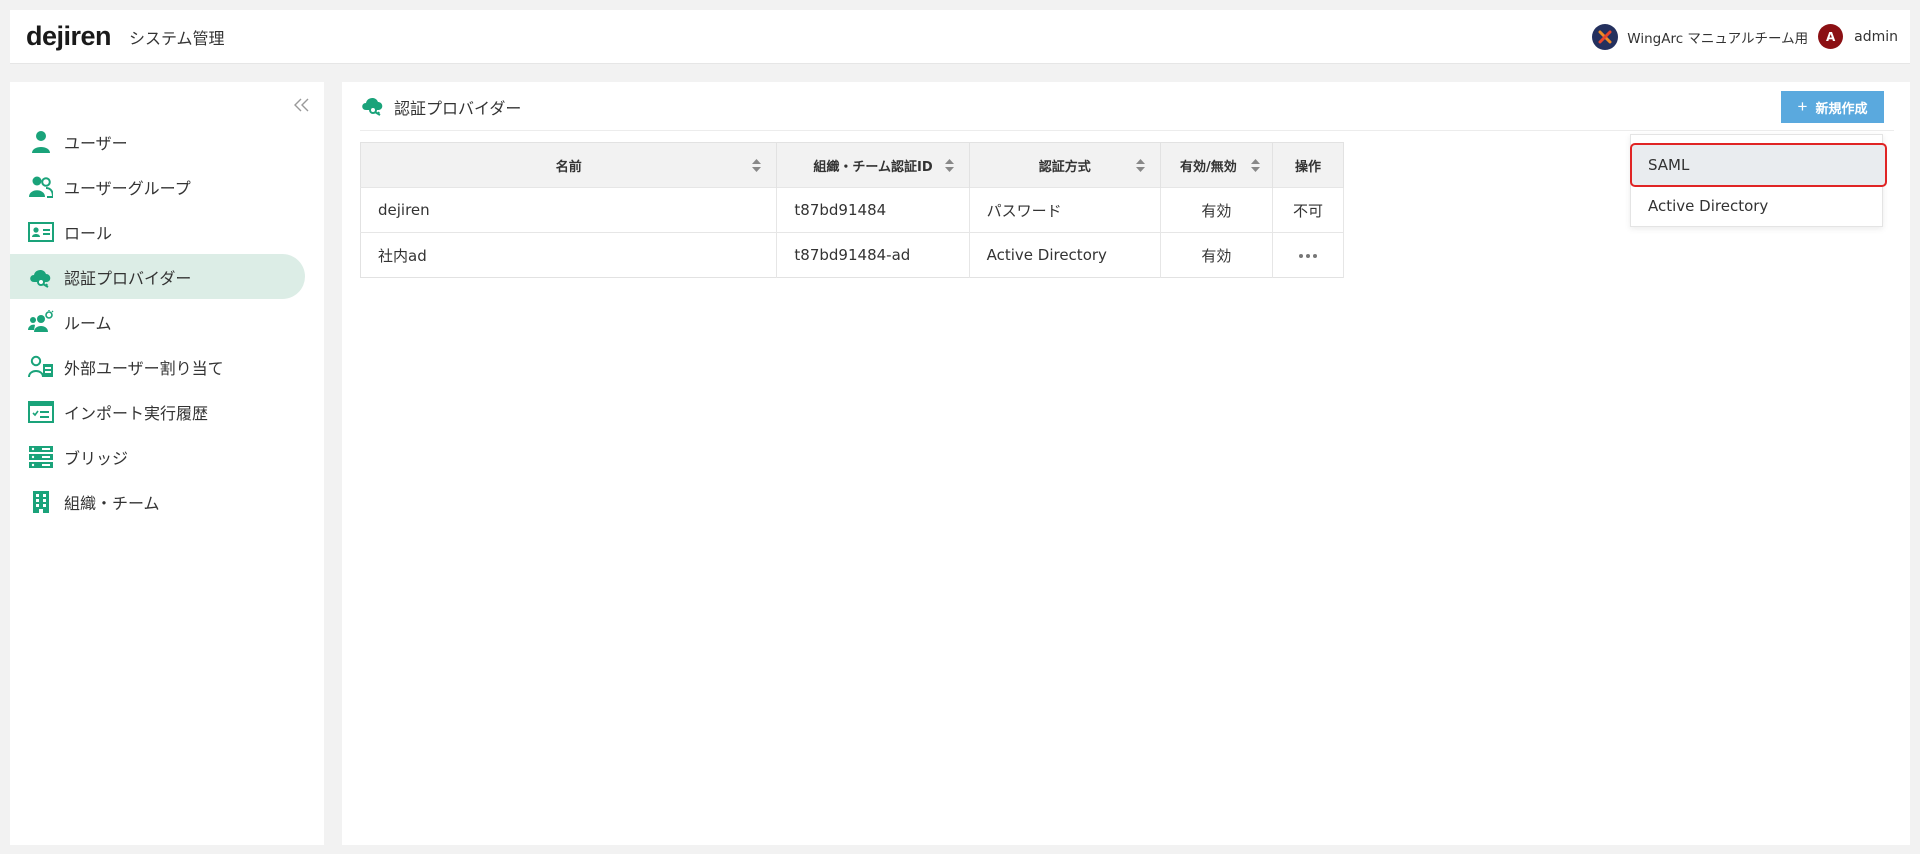 Image resolution: width=1920 pixels, height=854 pixels. What do you see at coordinates (157, 456) in the screenshot?
I see `sidebar-item-bridge: ブリッジ` at bounding box center [157, 456].